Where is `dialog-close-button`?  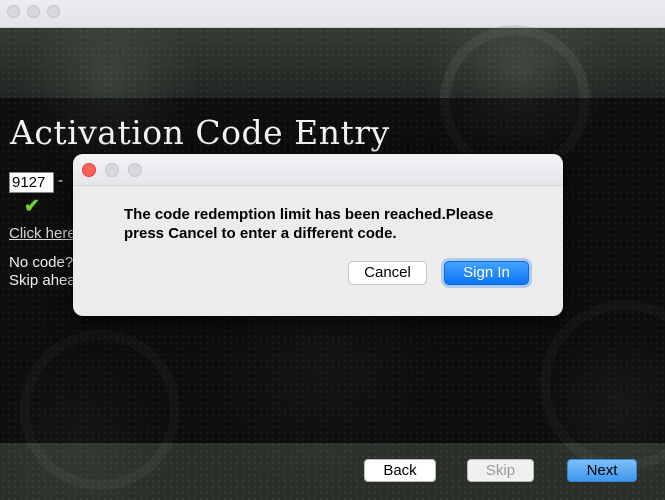
dialog-close-button is located at coordinates (89, 170).